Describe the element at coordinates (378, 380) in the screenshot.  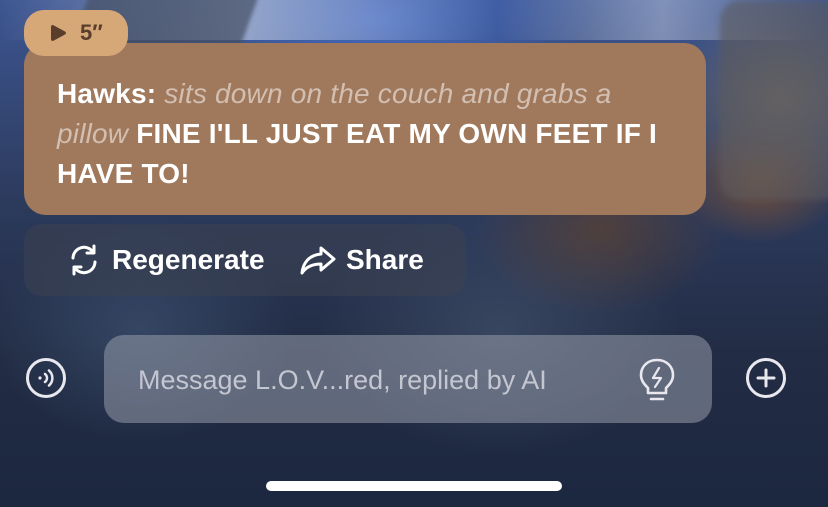
I see `message-input` at that location.